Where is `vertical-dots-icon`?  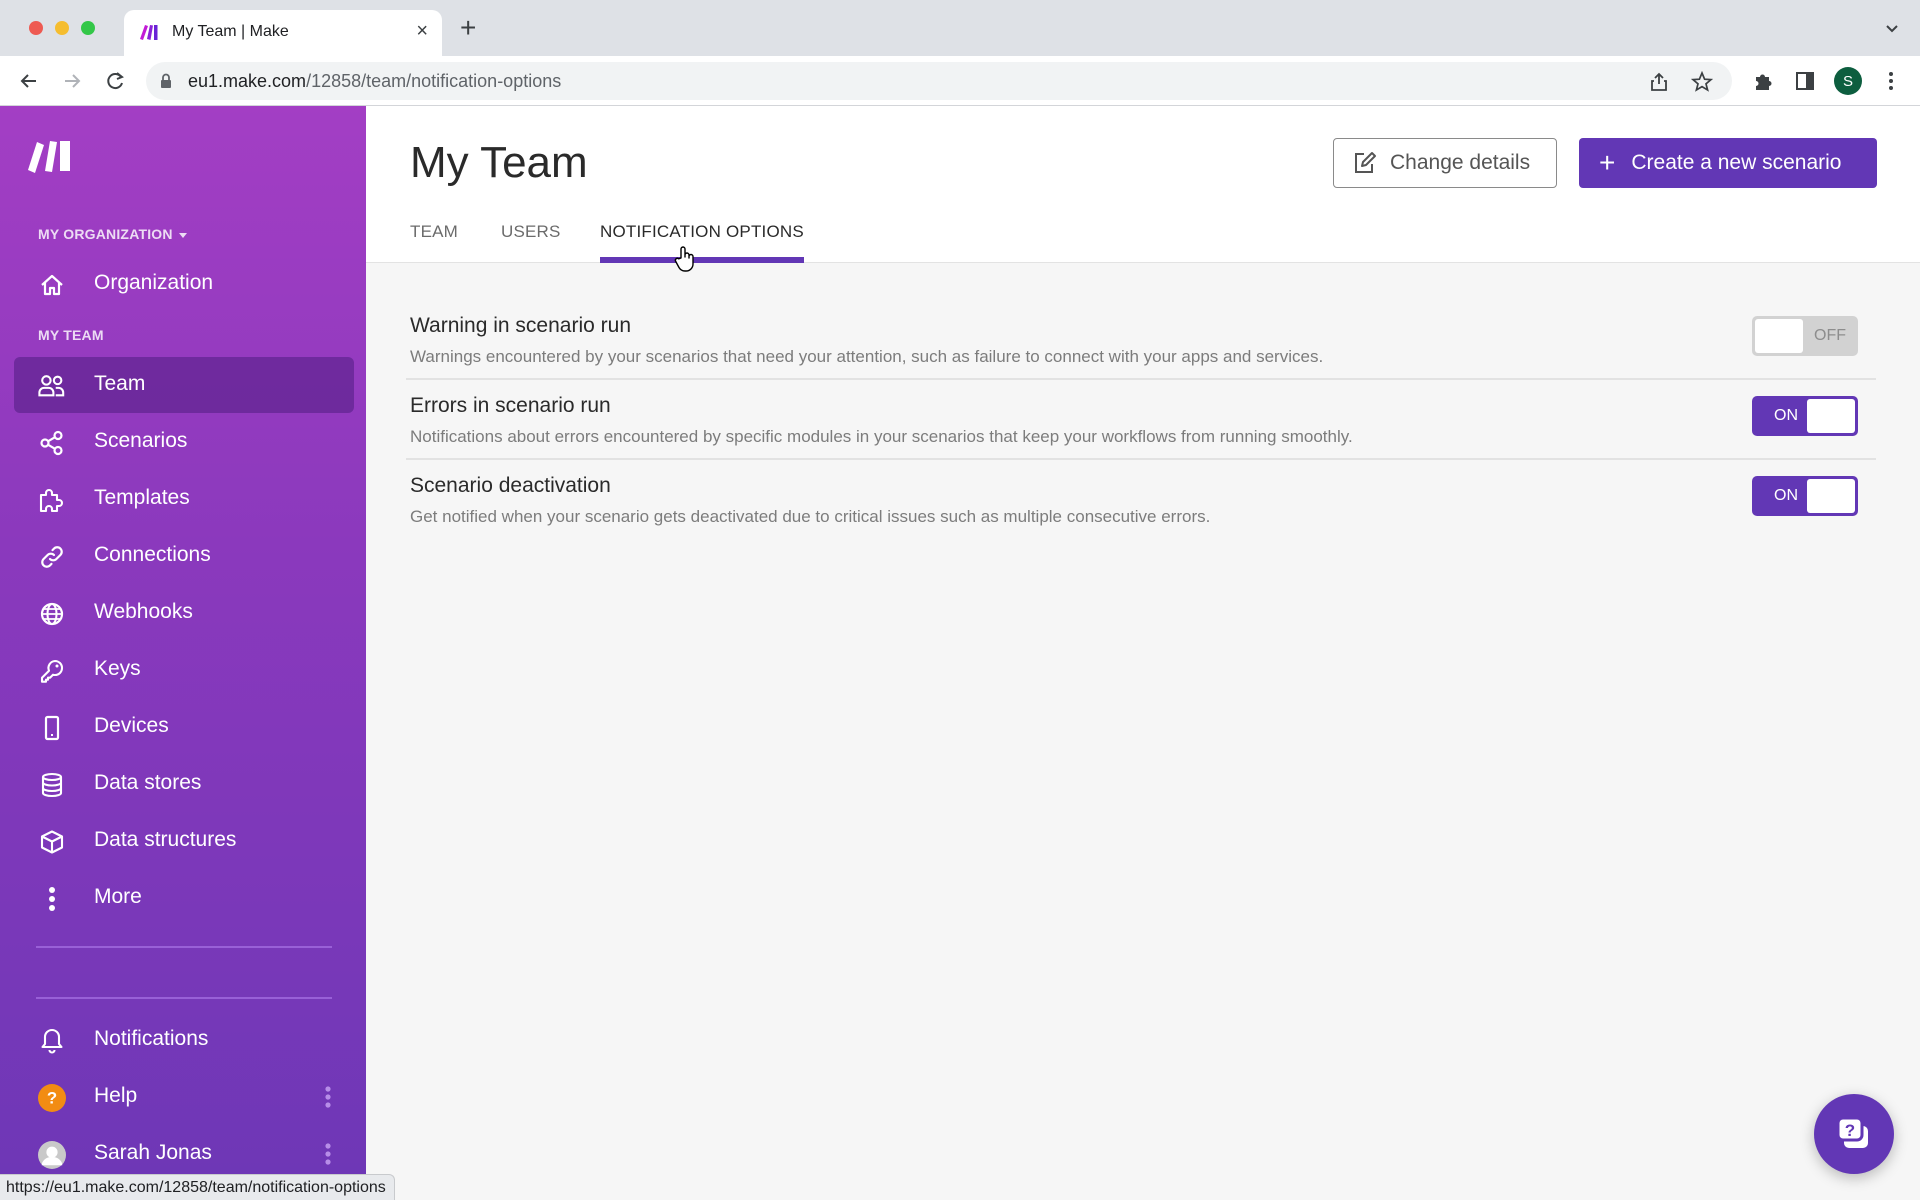 vertical-dots-icon is located at coordinates (52, 899).